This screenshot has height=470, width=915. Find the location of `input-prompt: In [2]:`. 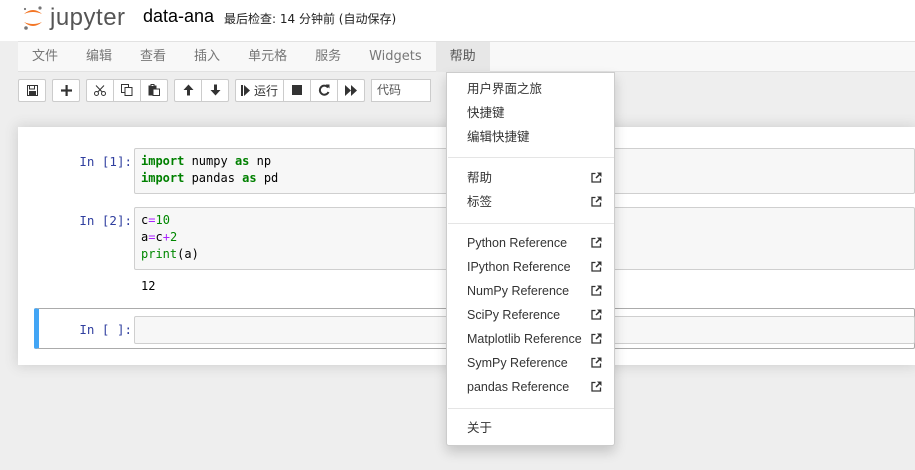

input-prompt: In [2]: is located at coordinates (105, 220).